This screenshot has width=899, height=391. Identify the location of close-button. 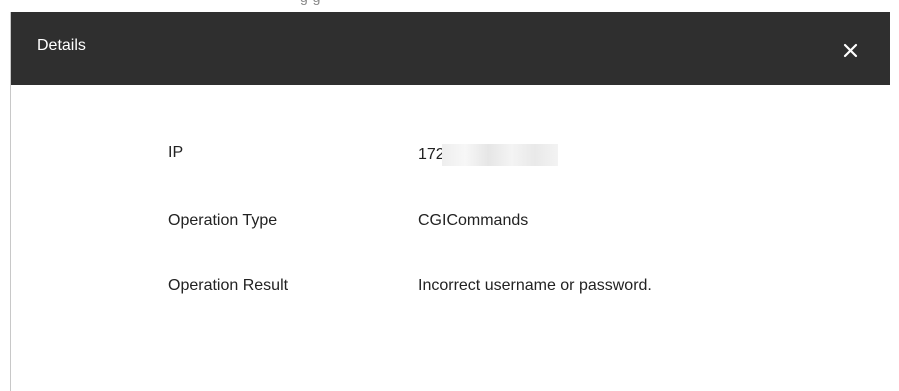
(851, 50).